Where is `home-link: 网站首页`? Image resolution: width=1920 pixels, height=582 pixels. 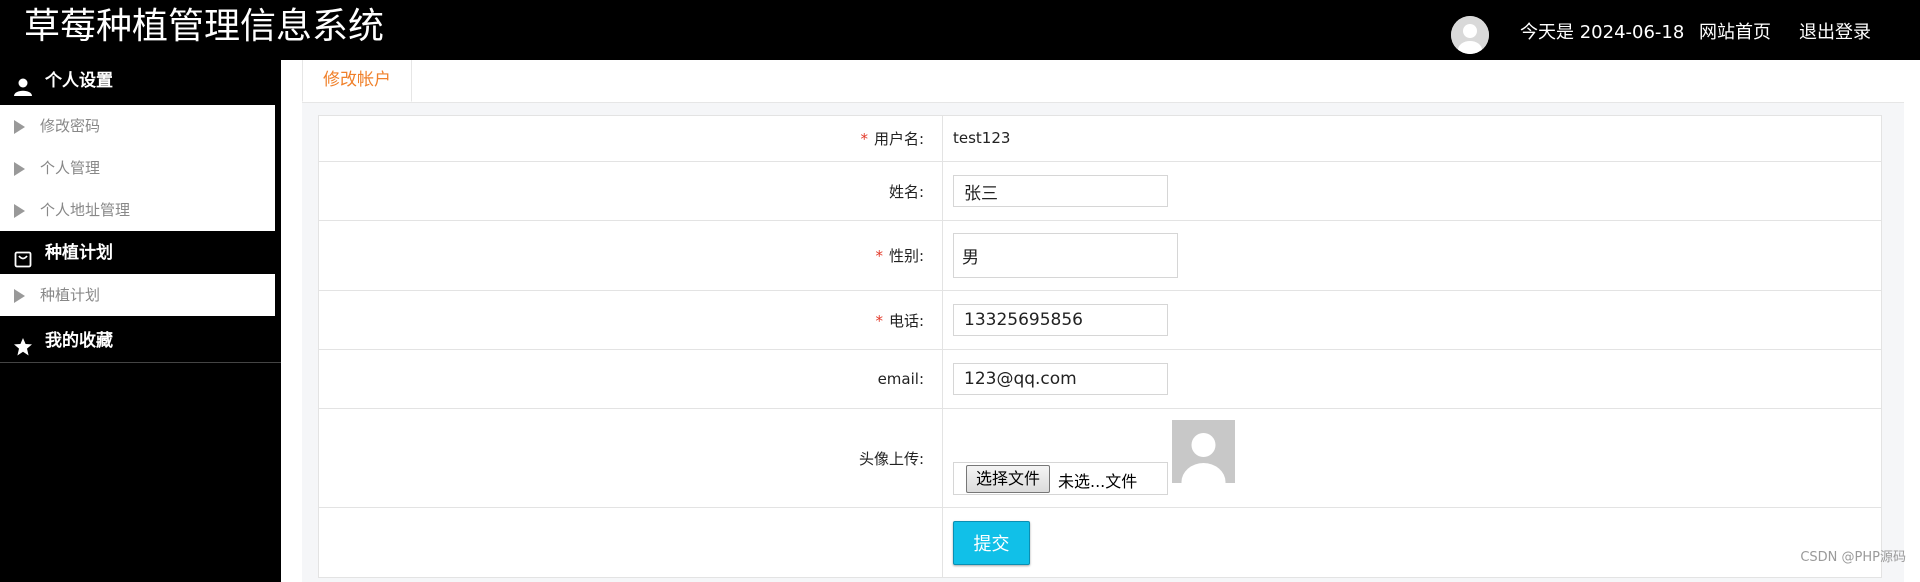 home-link: 网站首页 is located at coordinates (1735, 33).